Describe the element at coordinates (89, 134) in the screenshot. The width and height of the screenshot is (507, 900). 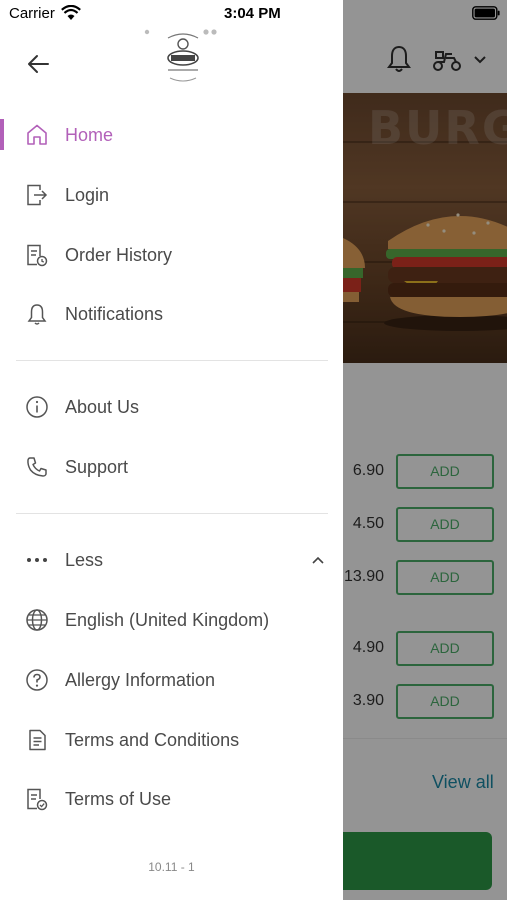
I see `menu-item-label: Home` at that location.